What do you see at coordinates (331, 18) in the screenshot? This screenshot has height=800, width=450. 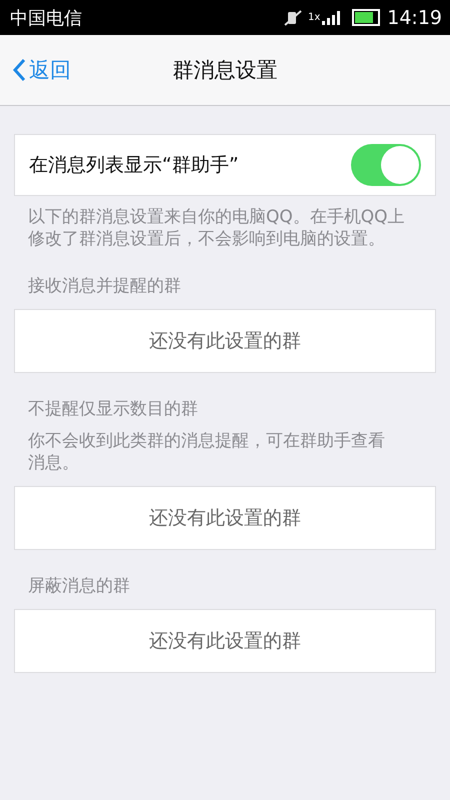 I see `signal-icon` at bounding box center [331, 18].